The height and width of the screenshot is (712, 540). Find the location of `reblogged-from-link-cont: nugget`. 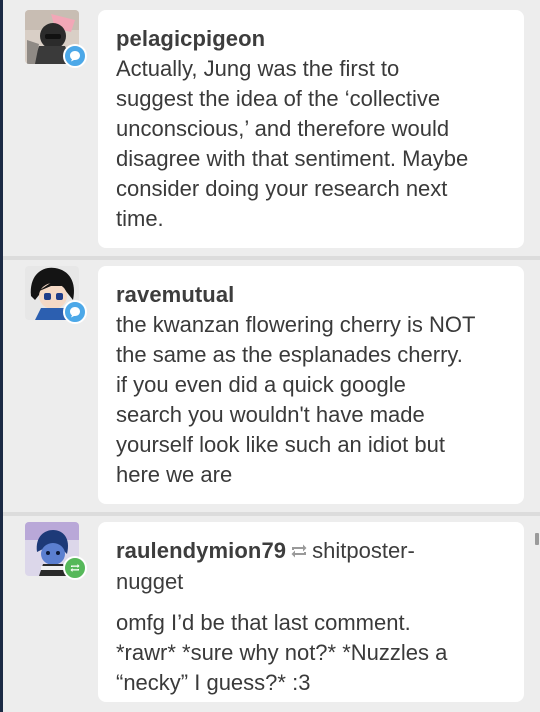

reblogged-from-link-cont: nugget is located at coordinates (311, 582).